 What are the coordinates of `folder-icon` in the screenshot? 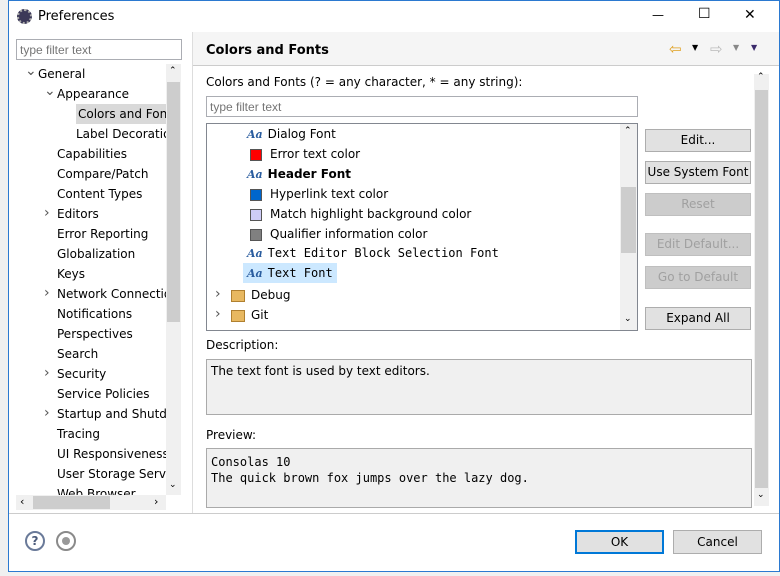 It's located at (238, 315).